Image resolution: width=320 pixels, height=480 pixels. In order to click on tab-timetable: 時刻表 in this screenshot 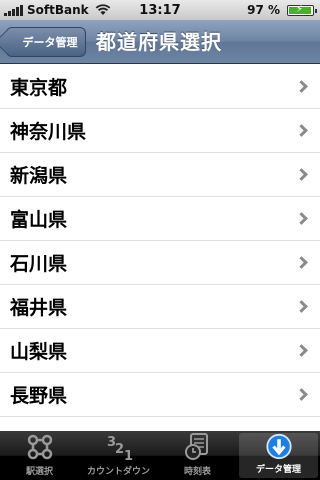, I will do `click(197, 455)`.